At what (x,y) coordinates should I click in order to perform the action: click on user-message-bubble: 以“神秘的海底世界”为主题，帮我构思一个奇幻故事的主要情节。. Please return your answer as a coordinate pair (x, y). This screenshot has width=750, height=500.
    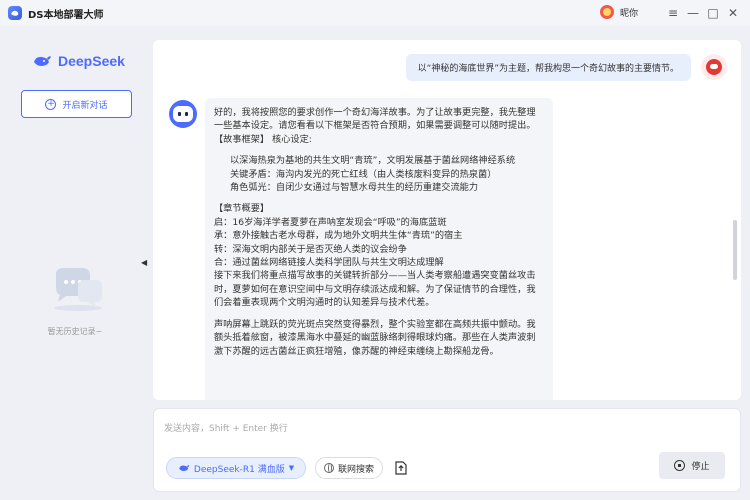
    Looking at the image, I should click on (548, 67).